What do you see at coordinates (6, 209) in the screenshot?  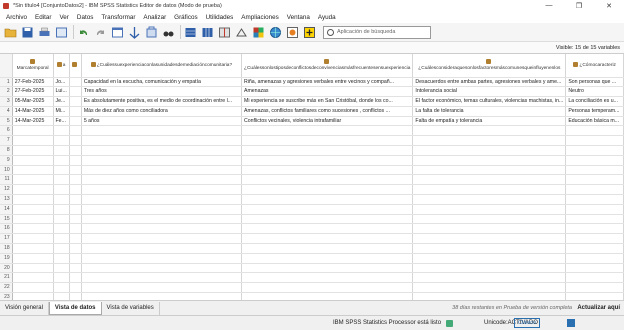 I see `row-number: 14` at bounding box center [6, 209].